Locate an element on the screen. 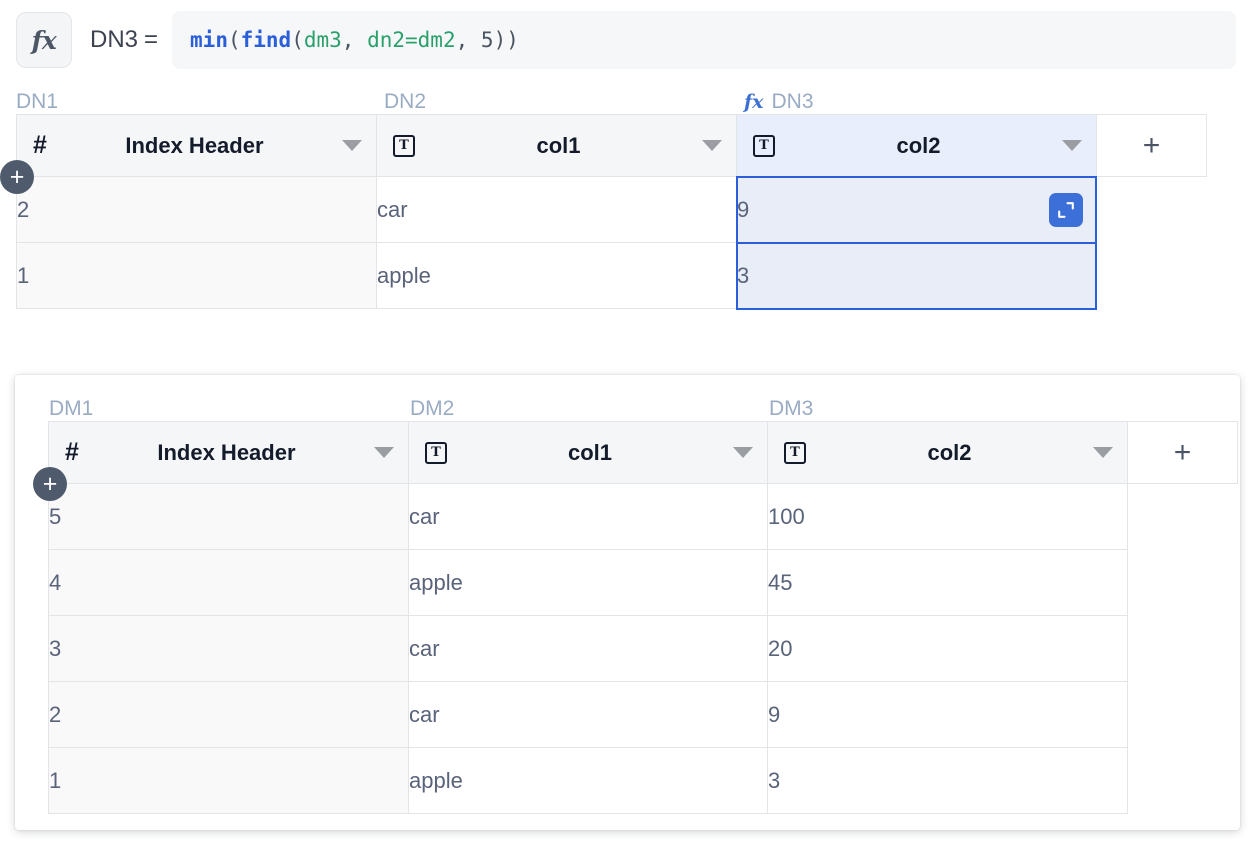 Image resolution: width=1260 pixels, height=852 pixels. cell-col2: 20 is located at coordinates (947, 648).